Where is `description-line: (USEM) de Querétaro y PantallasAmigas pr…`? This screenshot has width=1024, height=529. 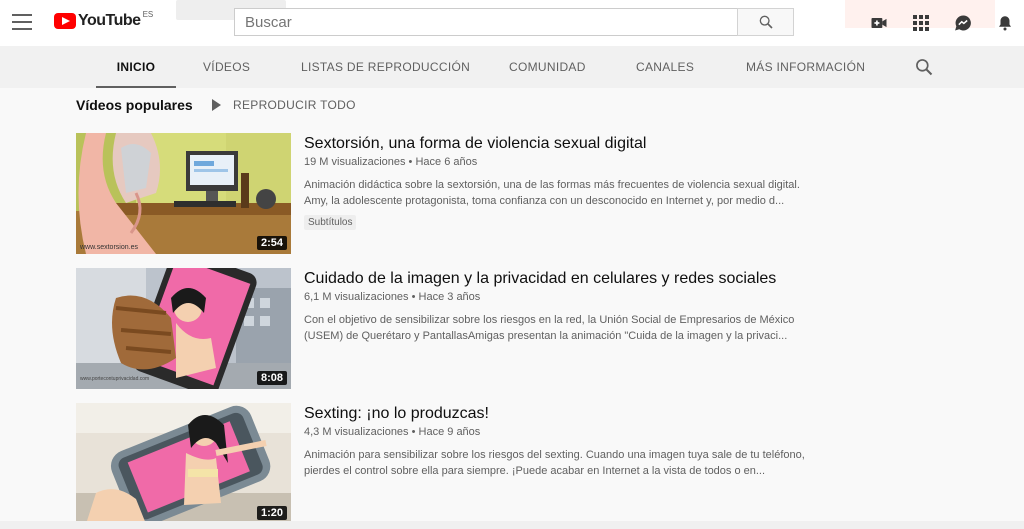 description-line: (USEM) de Querétaro y PantallasAmigas pr… is located at coordinates (546, 336).